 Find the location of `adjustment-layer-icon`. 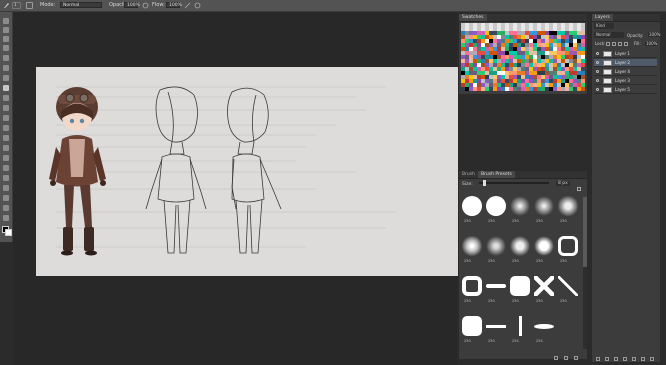

adjustment-layer-icon is located at coordinates (625, 359).